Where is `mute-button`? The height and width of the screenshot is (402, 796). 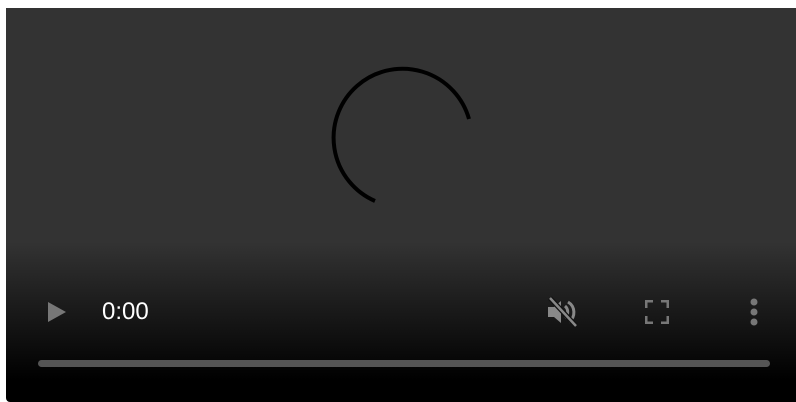 mute-button is located at coordinates (562, 312).